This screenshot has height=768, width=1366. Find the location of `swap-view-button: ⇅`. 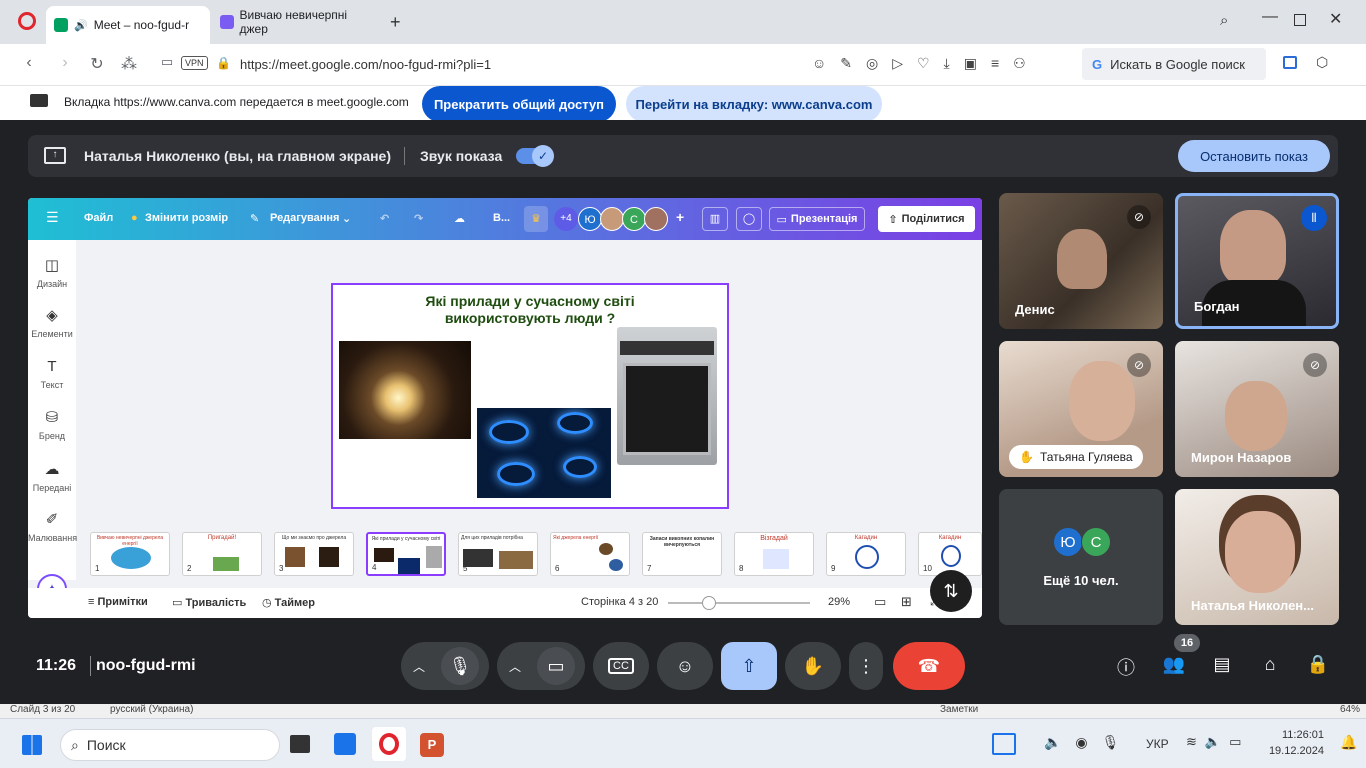

swap-view-button: ⇅ is located at coordinates (951, 591).